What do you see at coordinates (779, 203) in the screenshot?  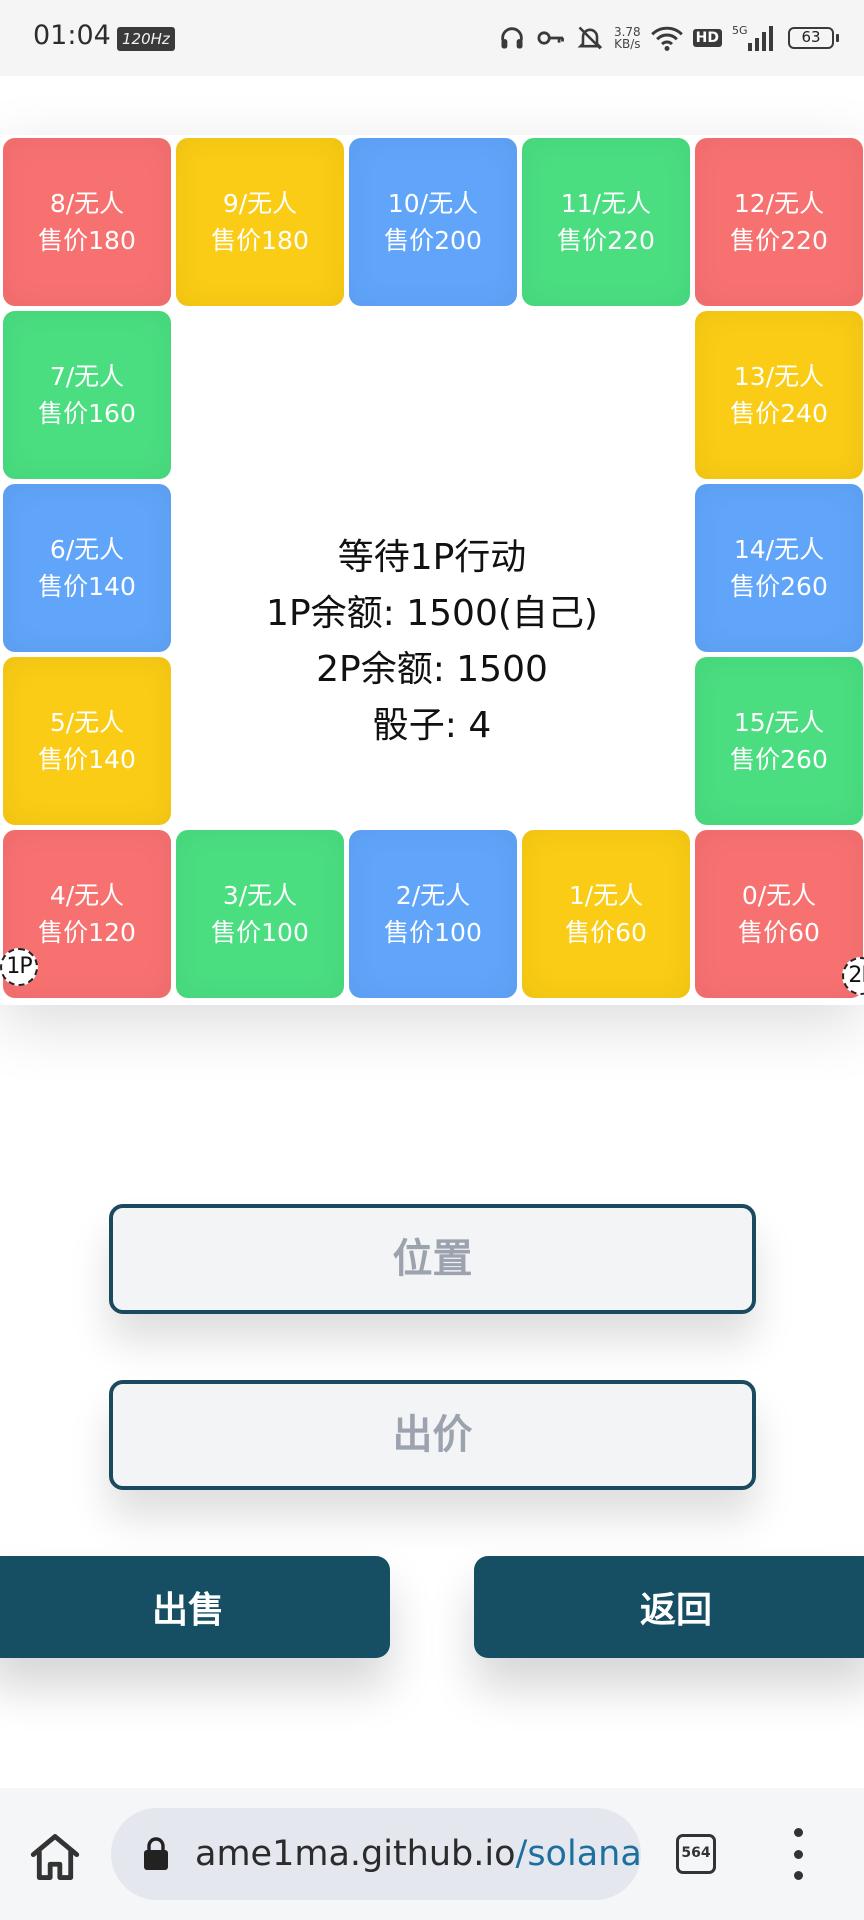 I see `cell-owner-label: 12/无人` at bounding box center [779, 203].